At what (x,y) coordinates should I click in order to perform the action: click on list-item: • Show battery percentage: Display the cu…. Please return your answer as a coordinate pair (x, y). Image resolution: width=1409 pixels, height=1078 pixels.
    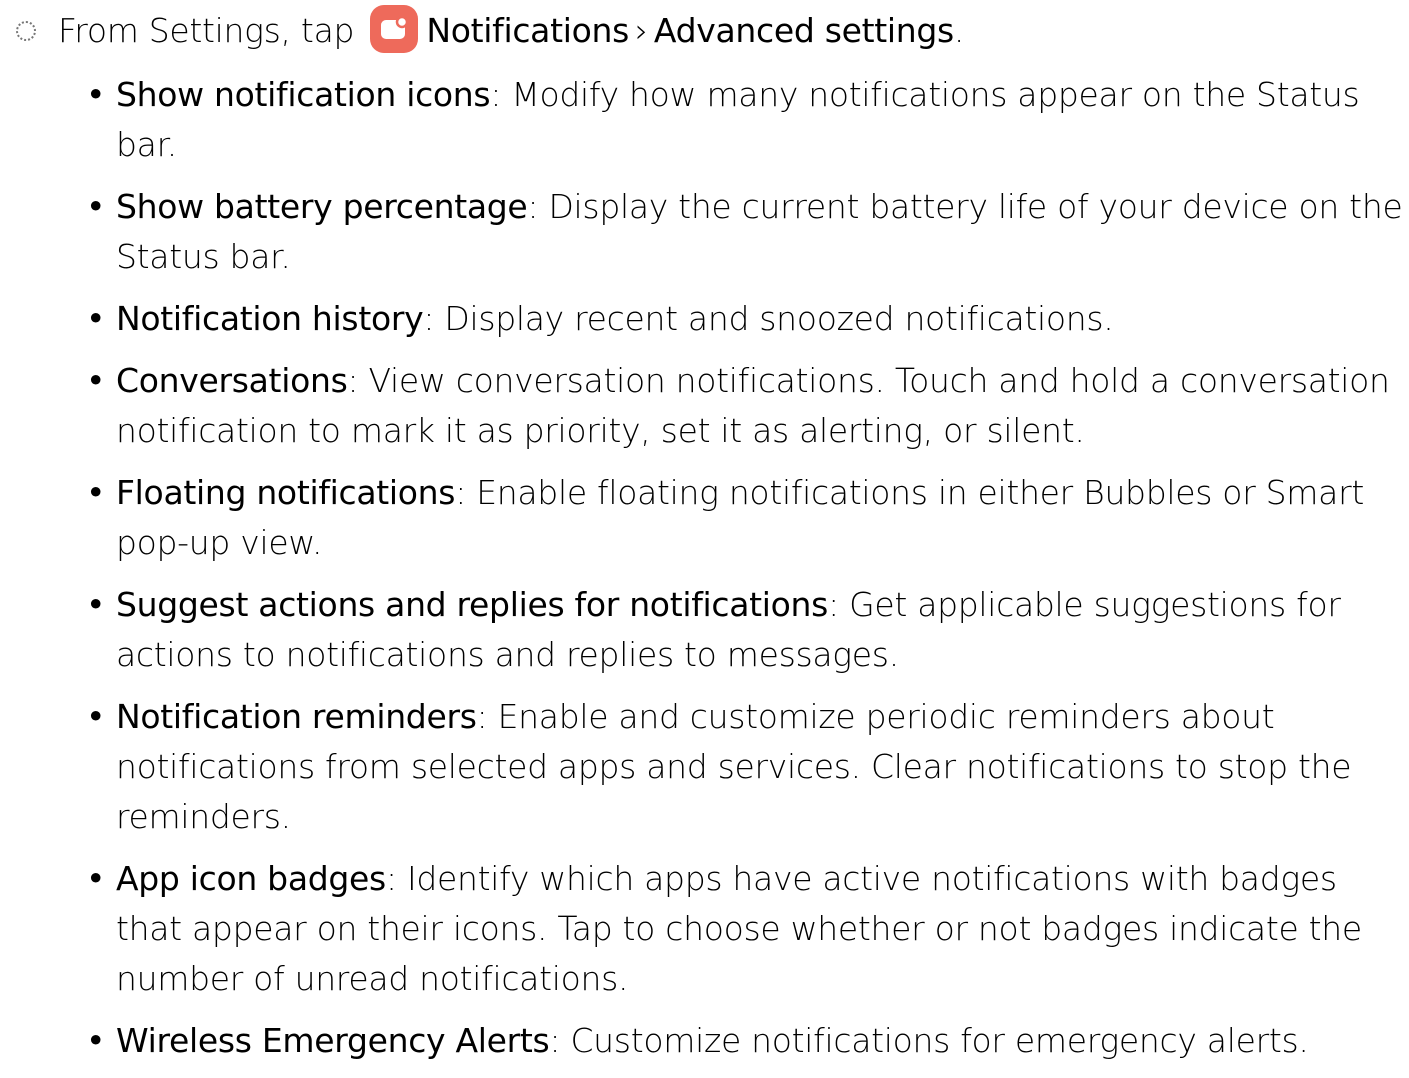
    Looking at the image, I should click on (746, 232).